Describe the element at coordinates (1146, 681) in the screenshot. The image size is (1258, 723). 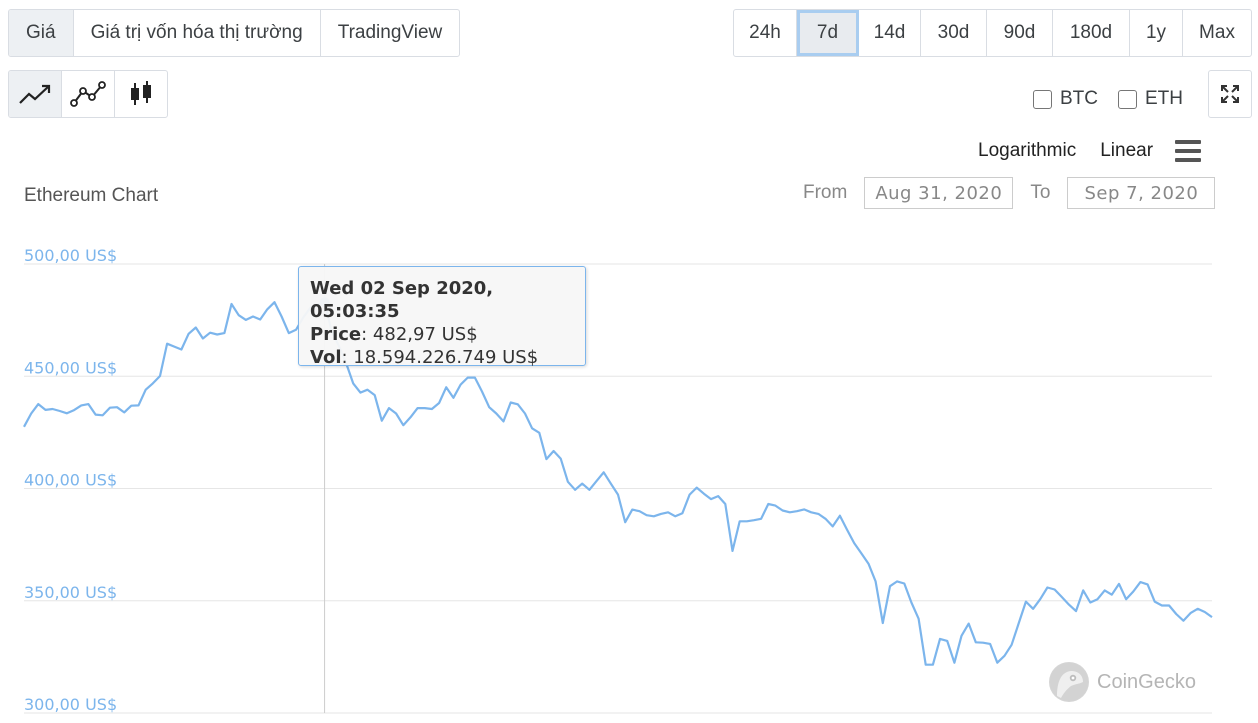
I see `watermark-text: CoinGecko` at that location.